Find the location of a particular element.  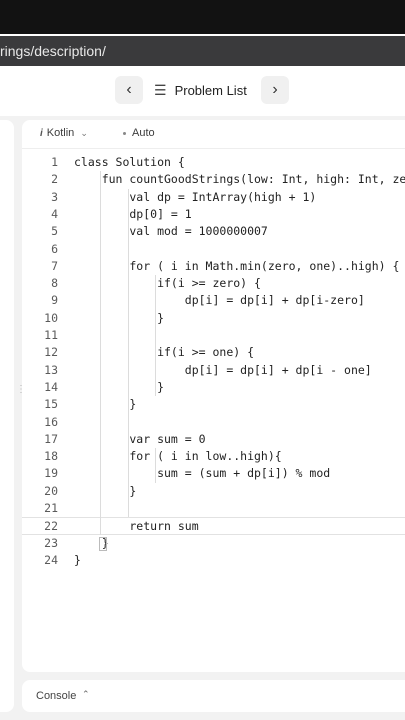

code-line: 19 sum = (sum + dp[i]) % mod is located at coordinates (213, 473).